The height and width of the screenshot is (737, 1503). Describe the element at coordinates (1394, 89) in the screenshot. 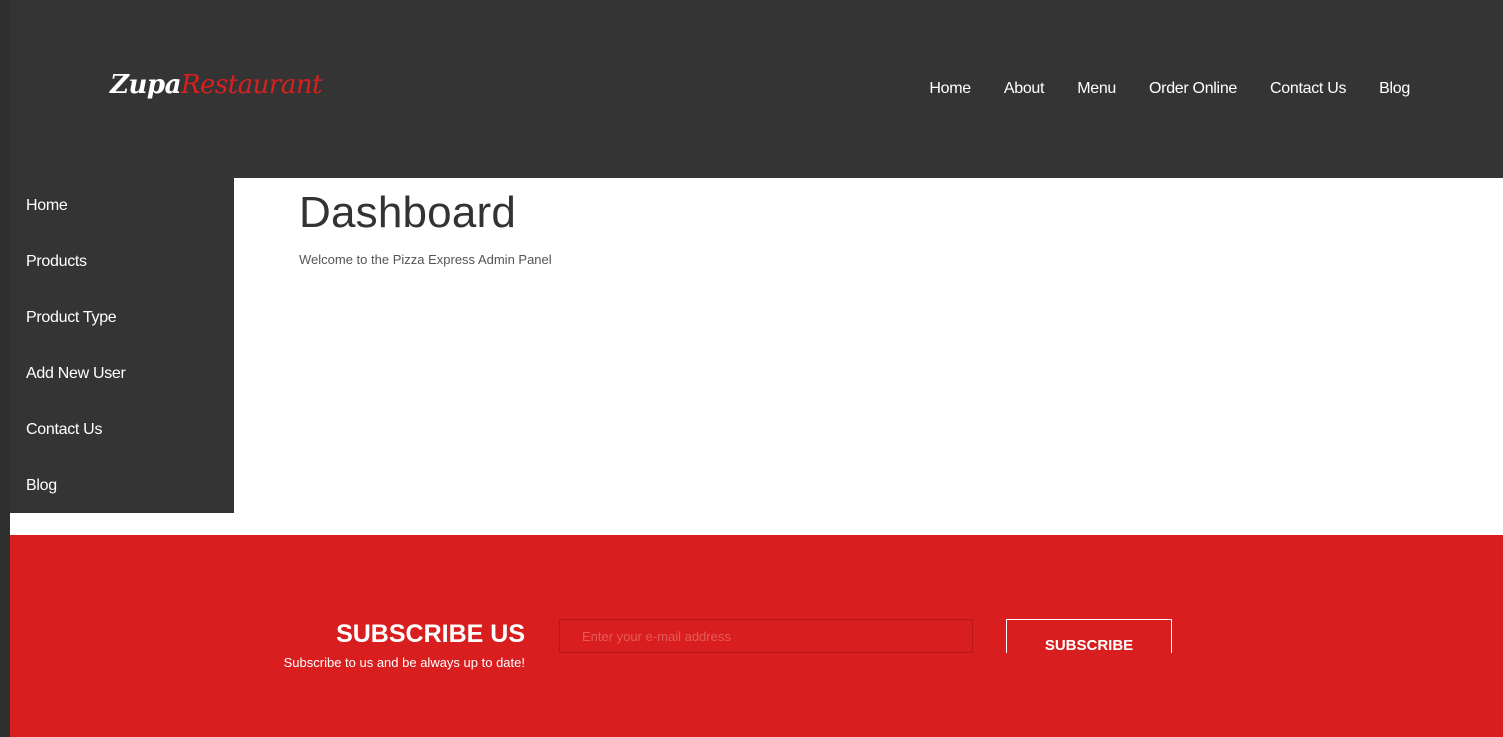

I see `top-nav-blog: Blog` at that location.